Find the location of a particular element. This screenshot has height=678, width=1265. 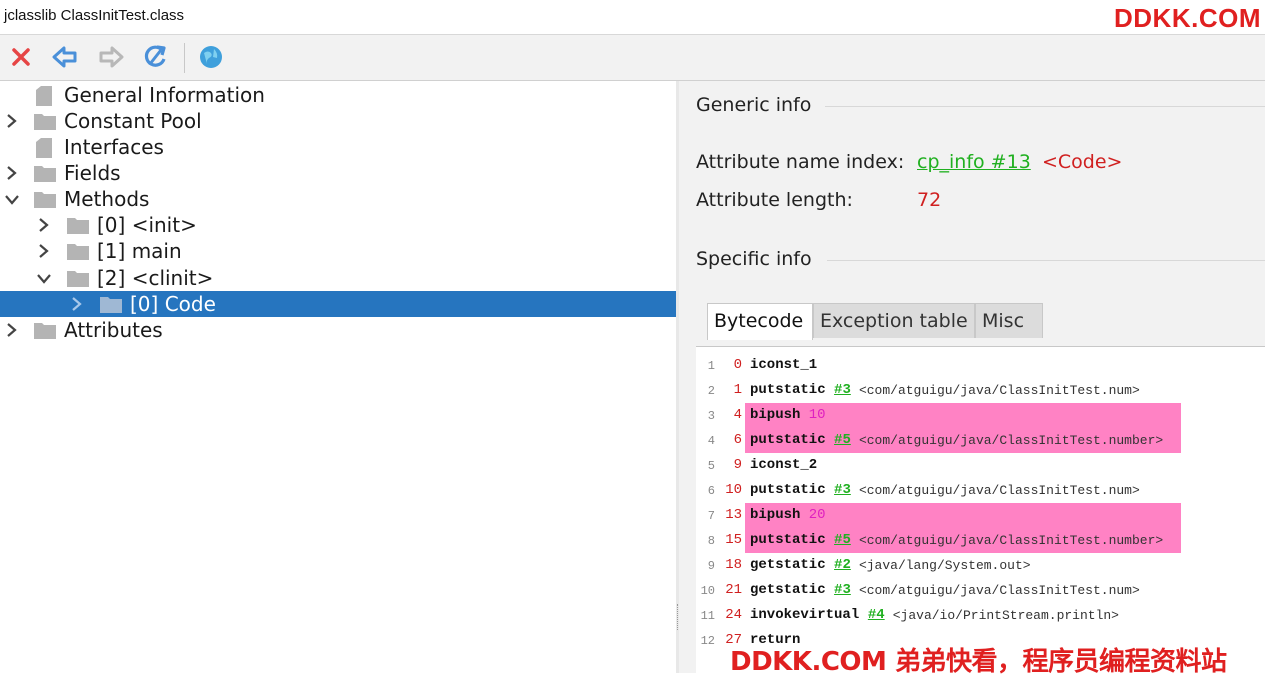

bytecode-offset: 4 is located at coordinates (737, 415).